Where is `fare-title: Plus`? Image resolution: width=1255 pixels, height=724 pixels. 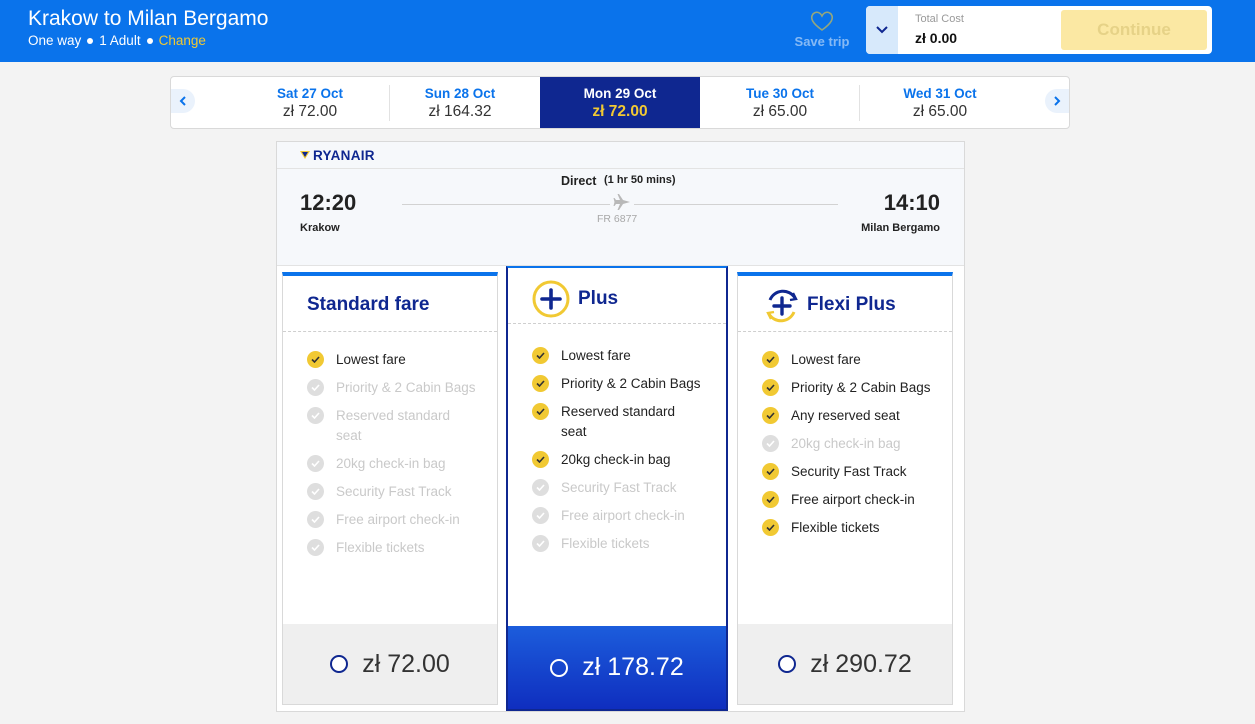
fare-title: Plus is located at coordinates (598, 298).